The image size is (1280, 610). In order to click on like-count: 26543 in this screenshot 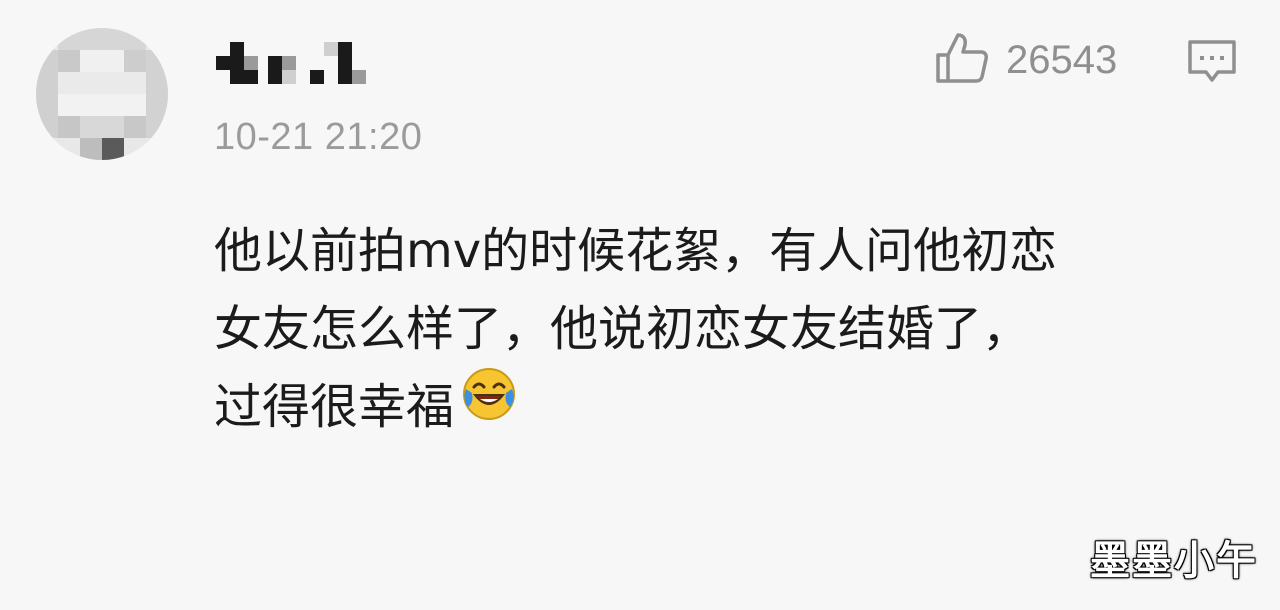, I will do `click(1062, 59)`.